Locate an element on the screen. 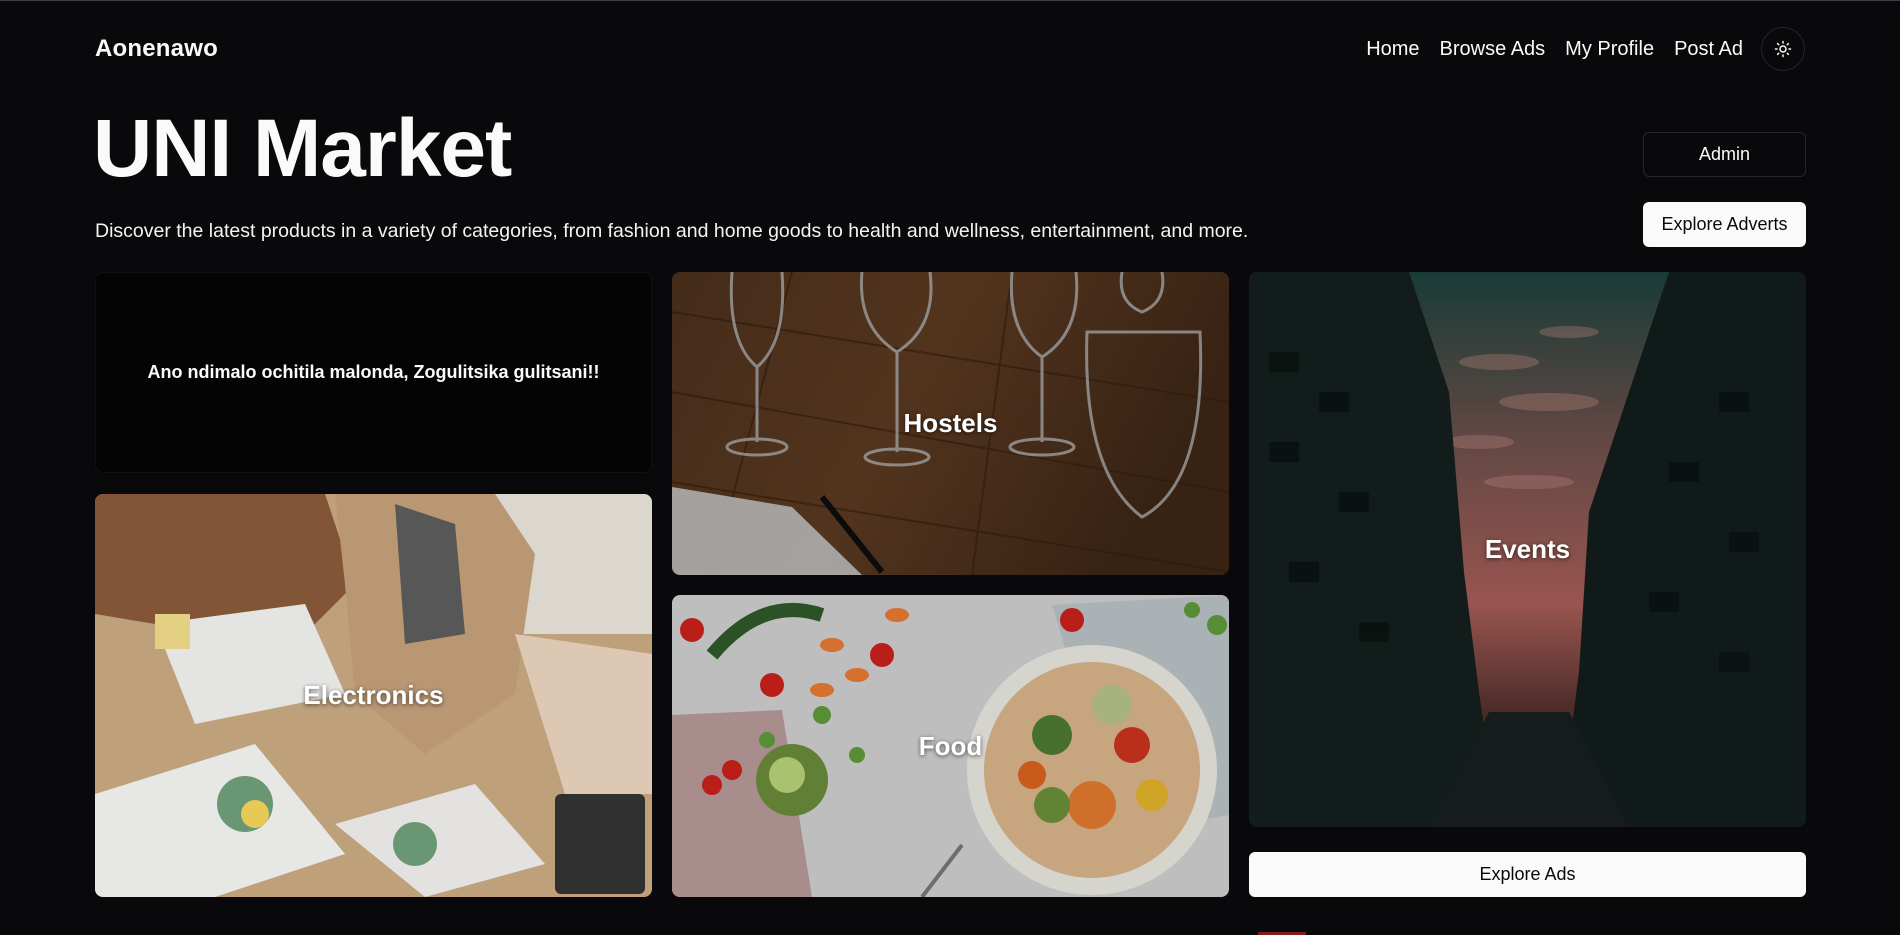  theme-toggle-button is located at coordinates (1783, 49).